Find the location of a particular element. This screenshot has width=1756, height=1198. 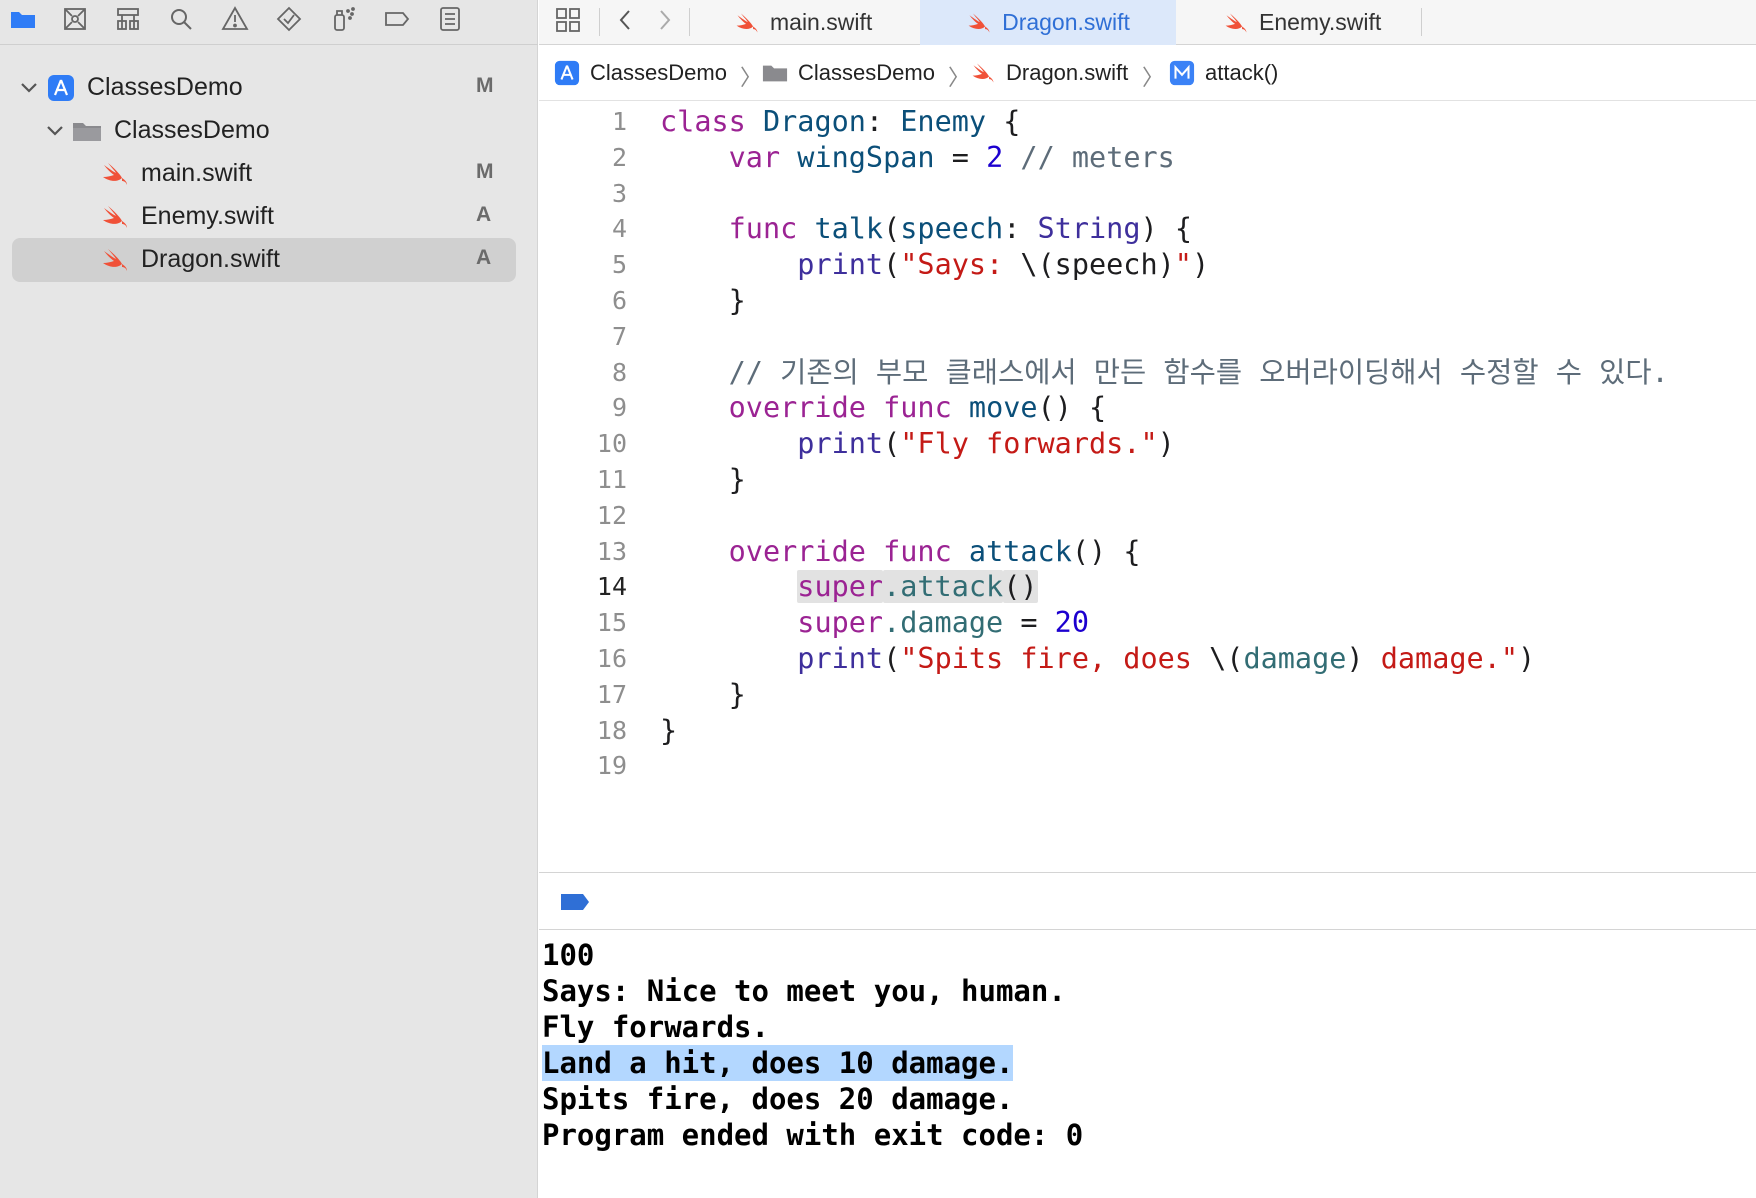

code-line: 4 func talk(speech: String) { is located at coordinates (1147, 229).